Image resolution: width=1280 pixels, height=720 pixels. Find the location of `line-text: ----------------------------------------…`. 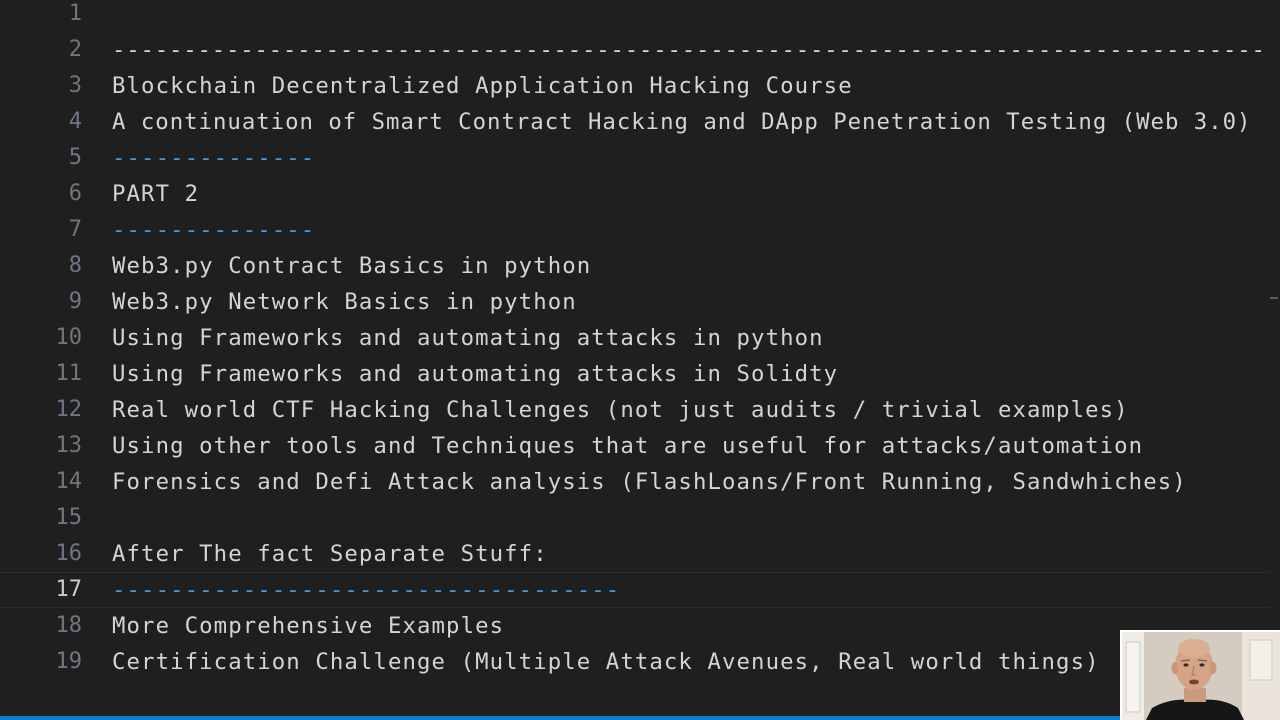

line-text: ----------------------------------------… is located at coordinates (689, 50).